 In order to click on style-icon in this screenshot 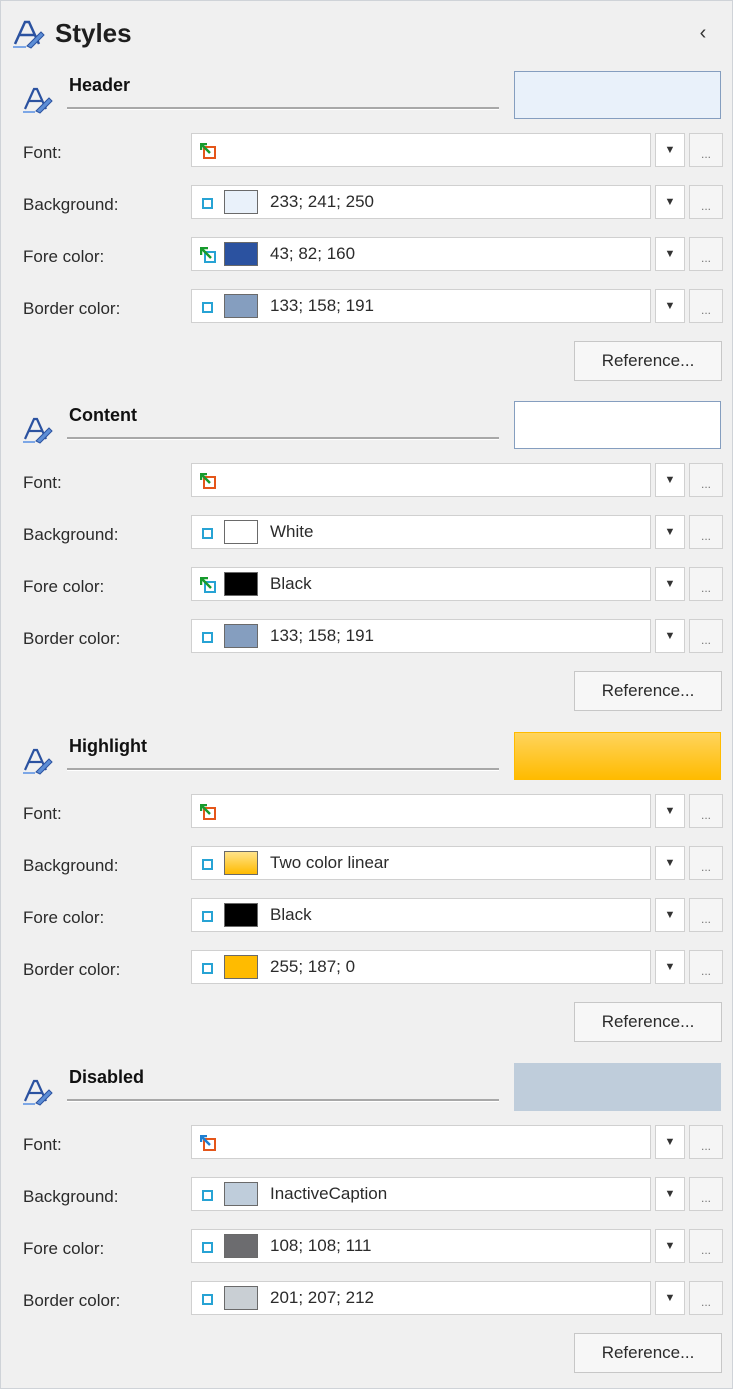, I will do `click(38, 1092)`.